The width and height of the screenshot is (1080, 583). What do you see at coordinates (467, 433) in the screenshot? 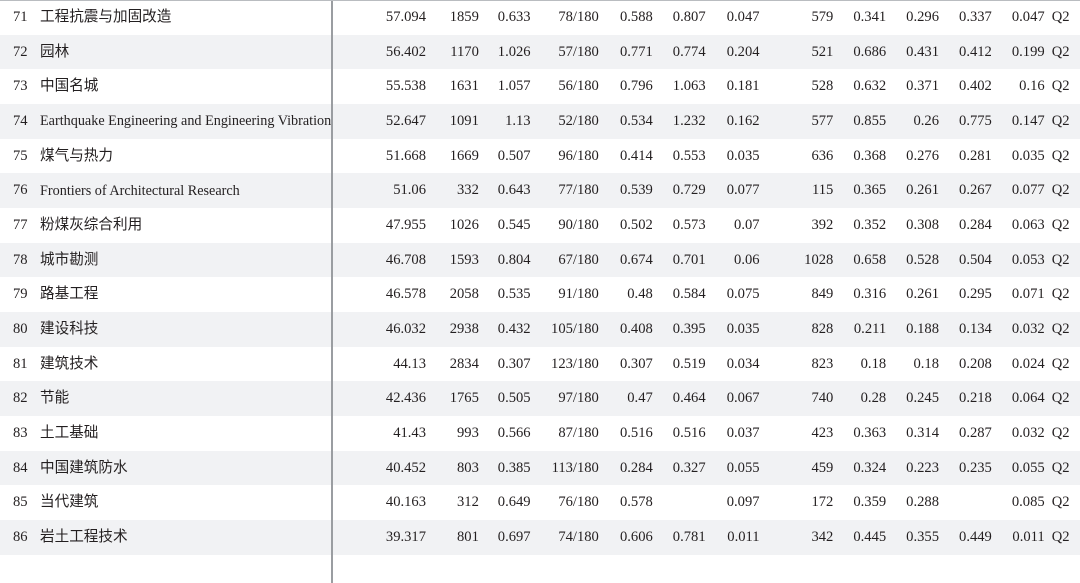
I see `metric-cell-c2: 993` at bounding box center [467, 433].